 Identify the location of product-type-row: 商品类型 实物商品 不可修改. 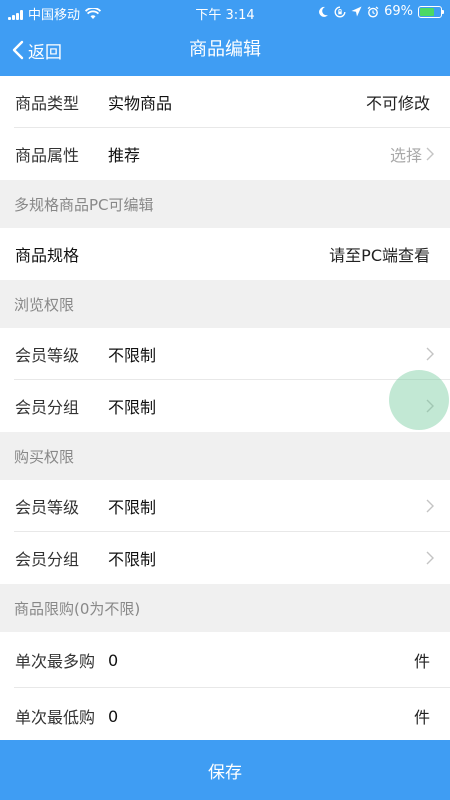
(225, 102).